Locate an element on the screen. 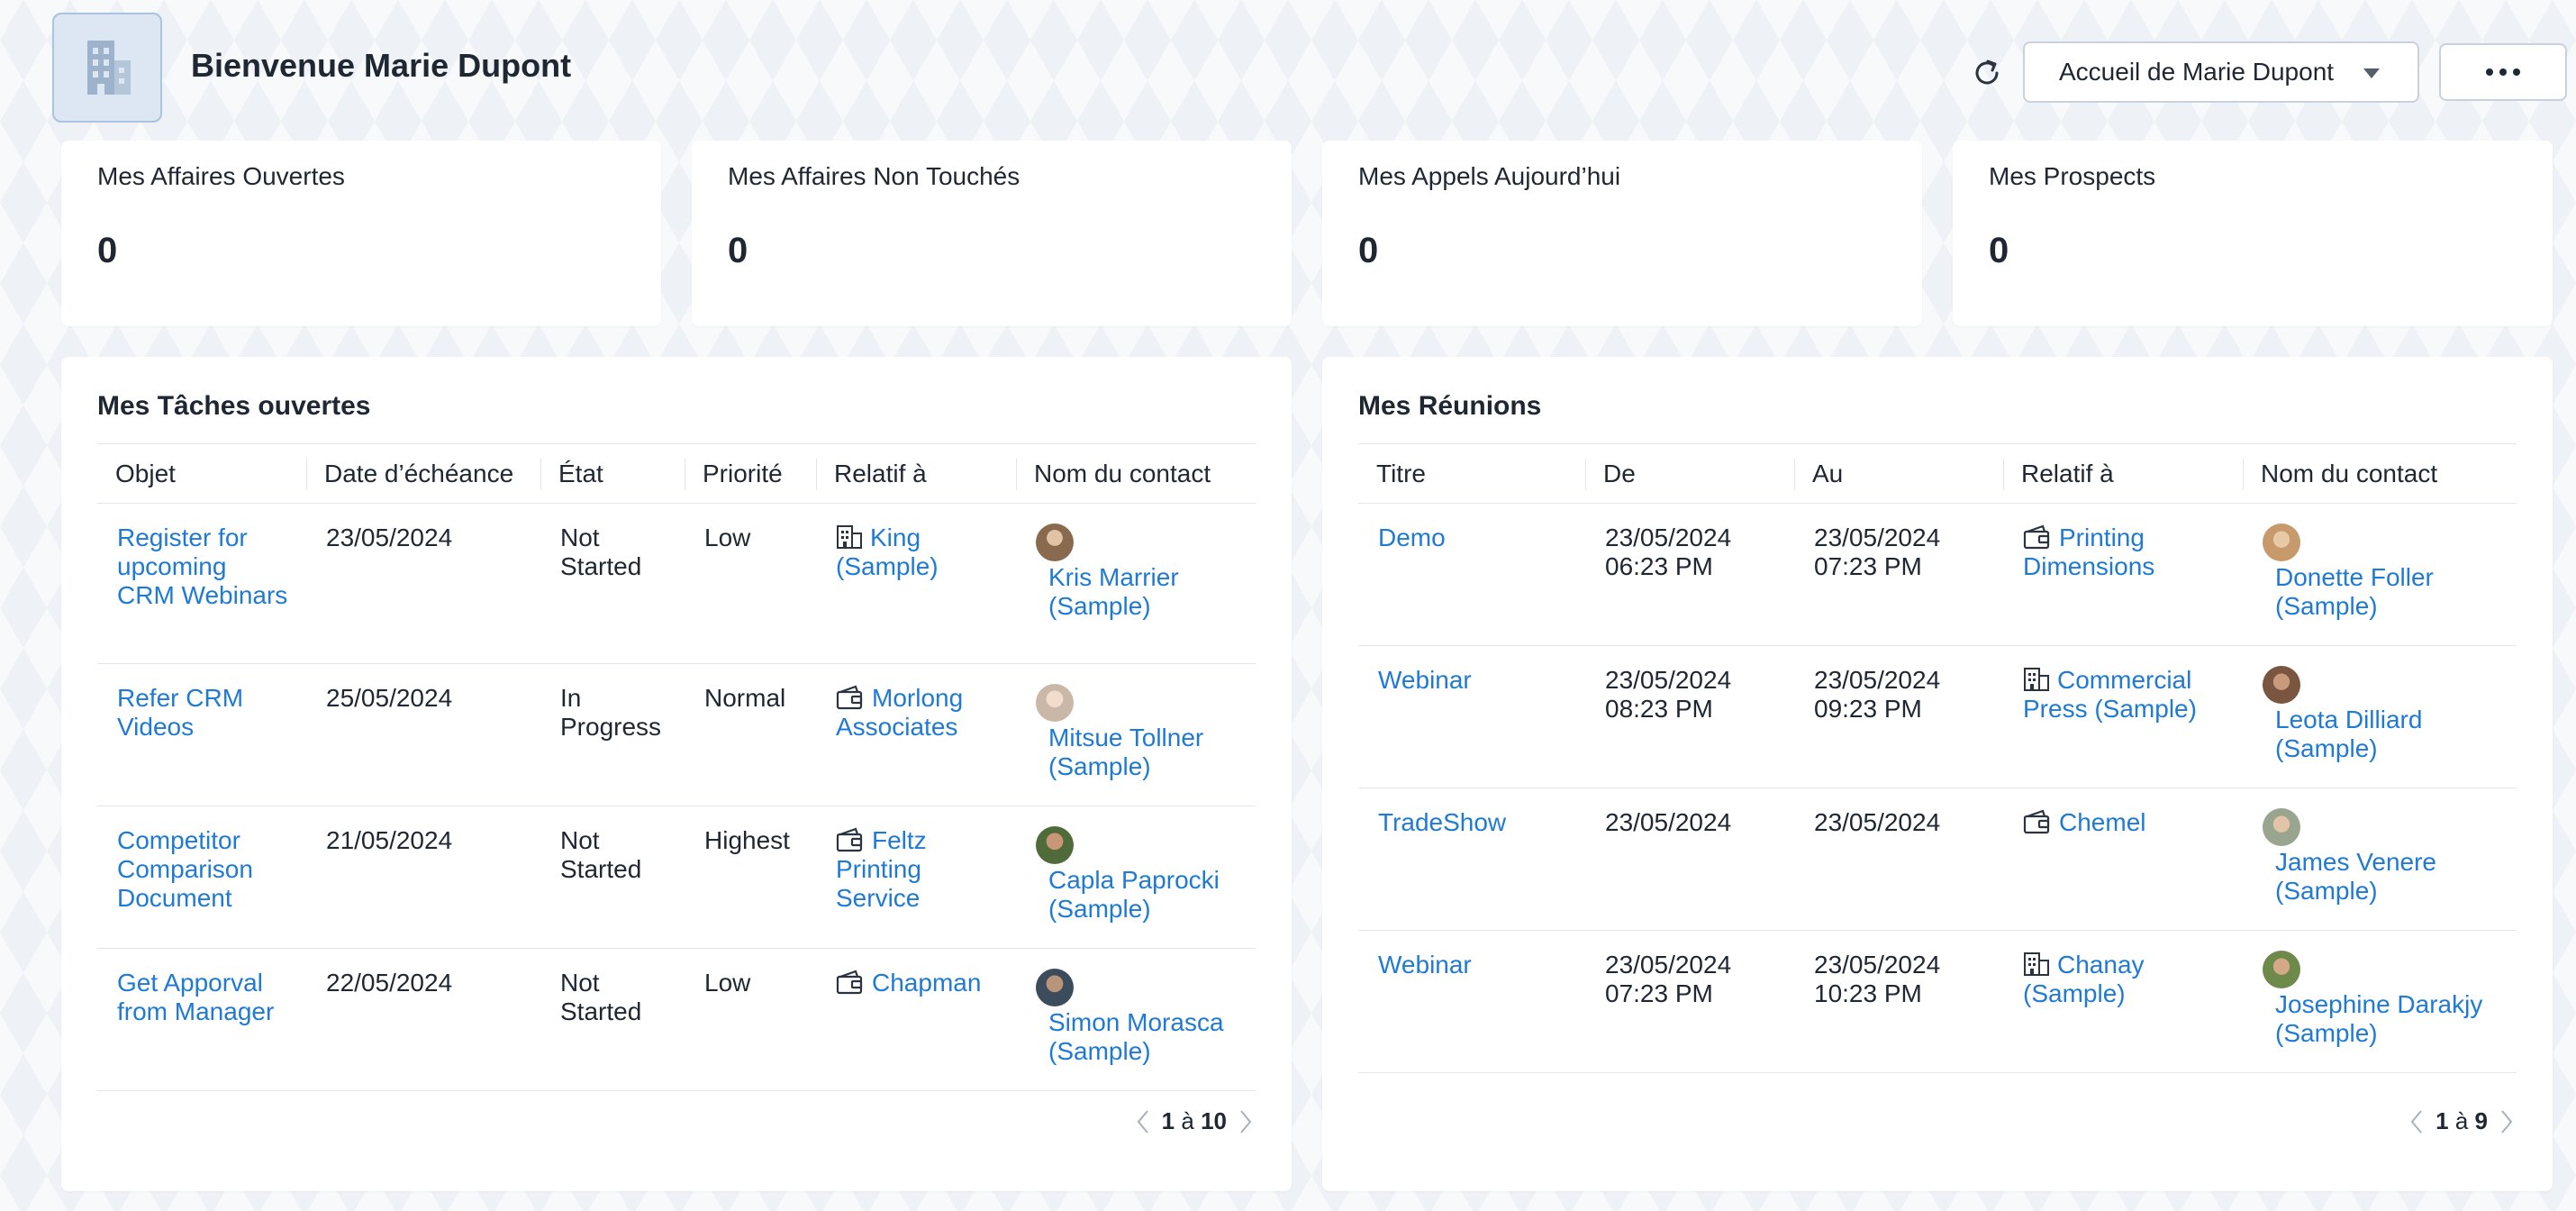 This screenshot has height=1211, width=2576. column-header: Date d’échéance is located at coordinates (423, 474).